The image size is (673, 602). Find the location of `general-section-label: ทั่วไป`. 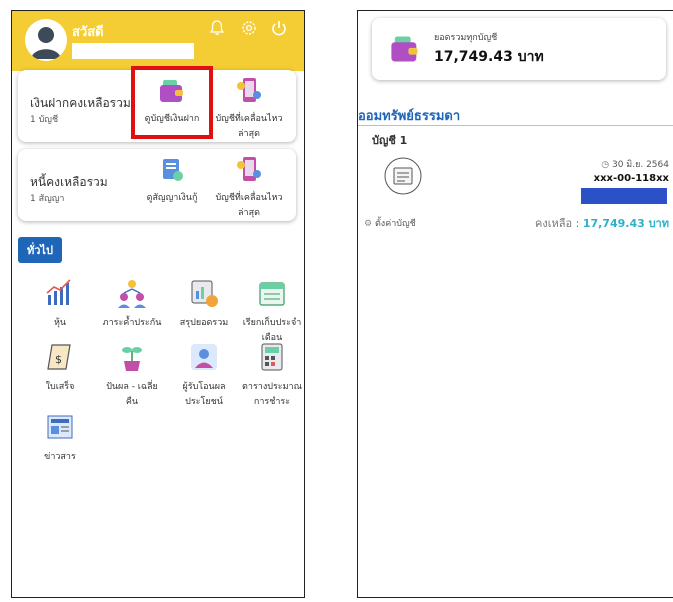

general-section-label: ทั่วไป is located at coordinates (40, 250).